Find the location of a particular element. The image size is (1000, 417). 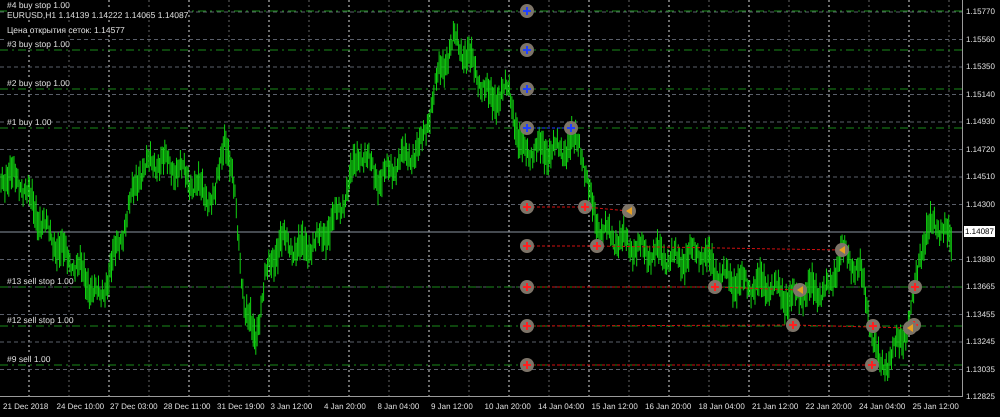

order-label: #3 buy stop 1.00 is located at coordinates (38, 44).